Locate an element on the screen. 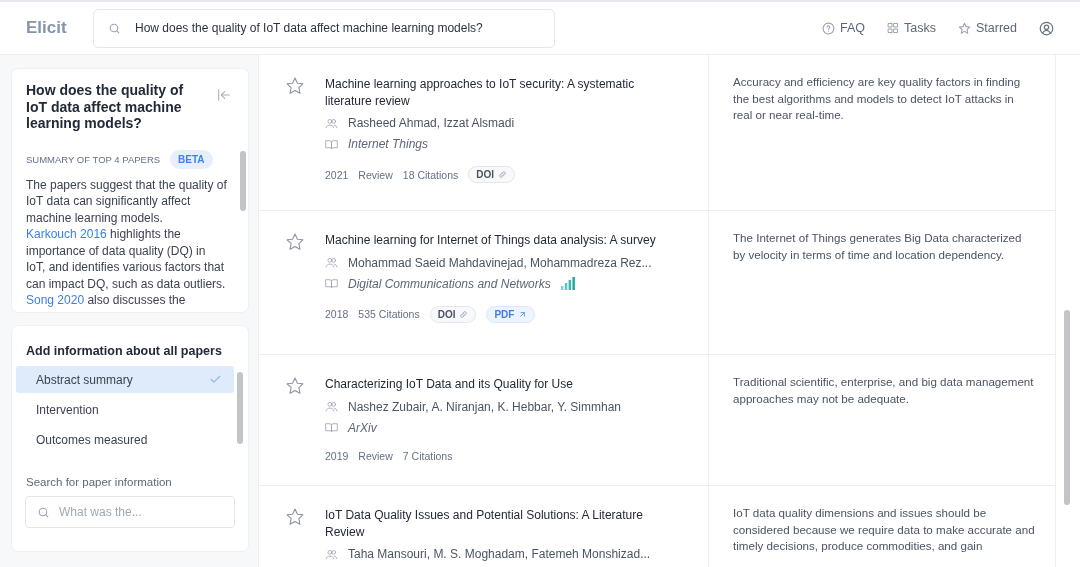  column-option: Intervention is located at coordinates (125, 409).